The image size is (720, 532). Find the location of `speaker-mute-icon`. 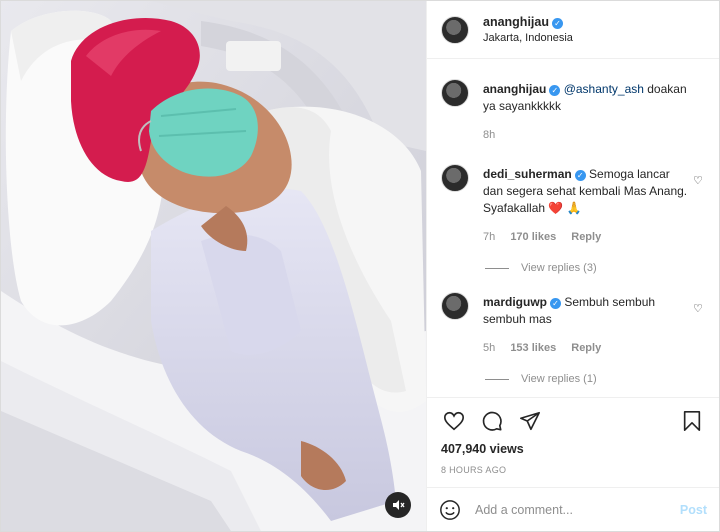

speaker-mute-icon is located at coordinates (399, 505).